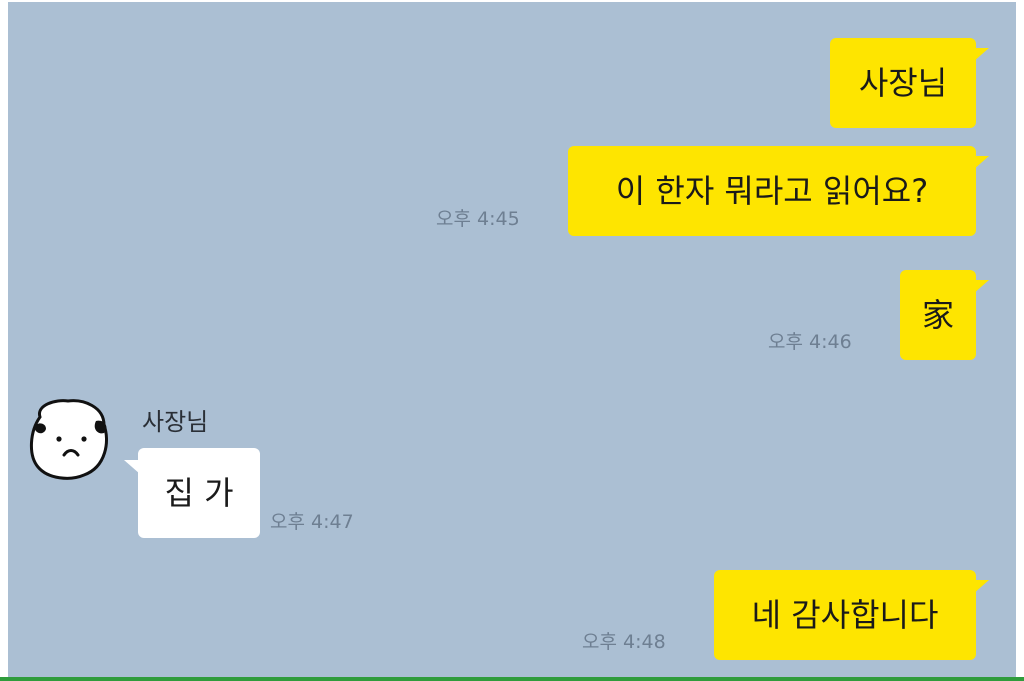 The width and height of the screenshot is (1024, 681). I want to click on message-time: 오후 4:46, so click(810, 342).